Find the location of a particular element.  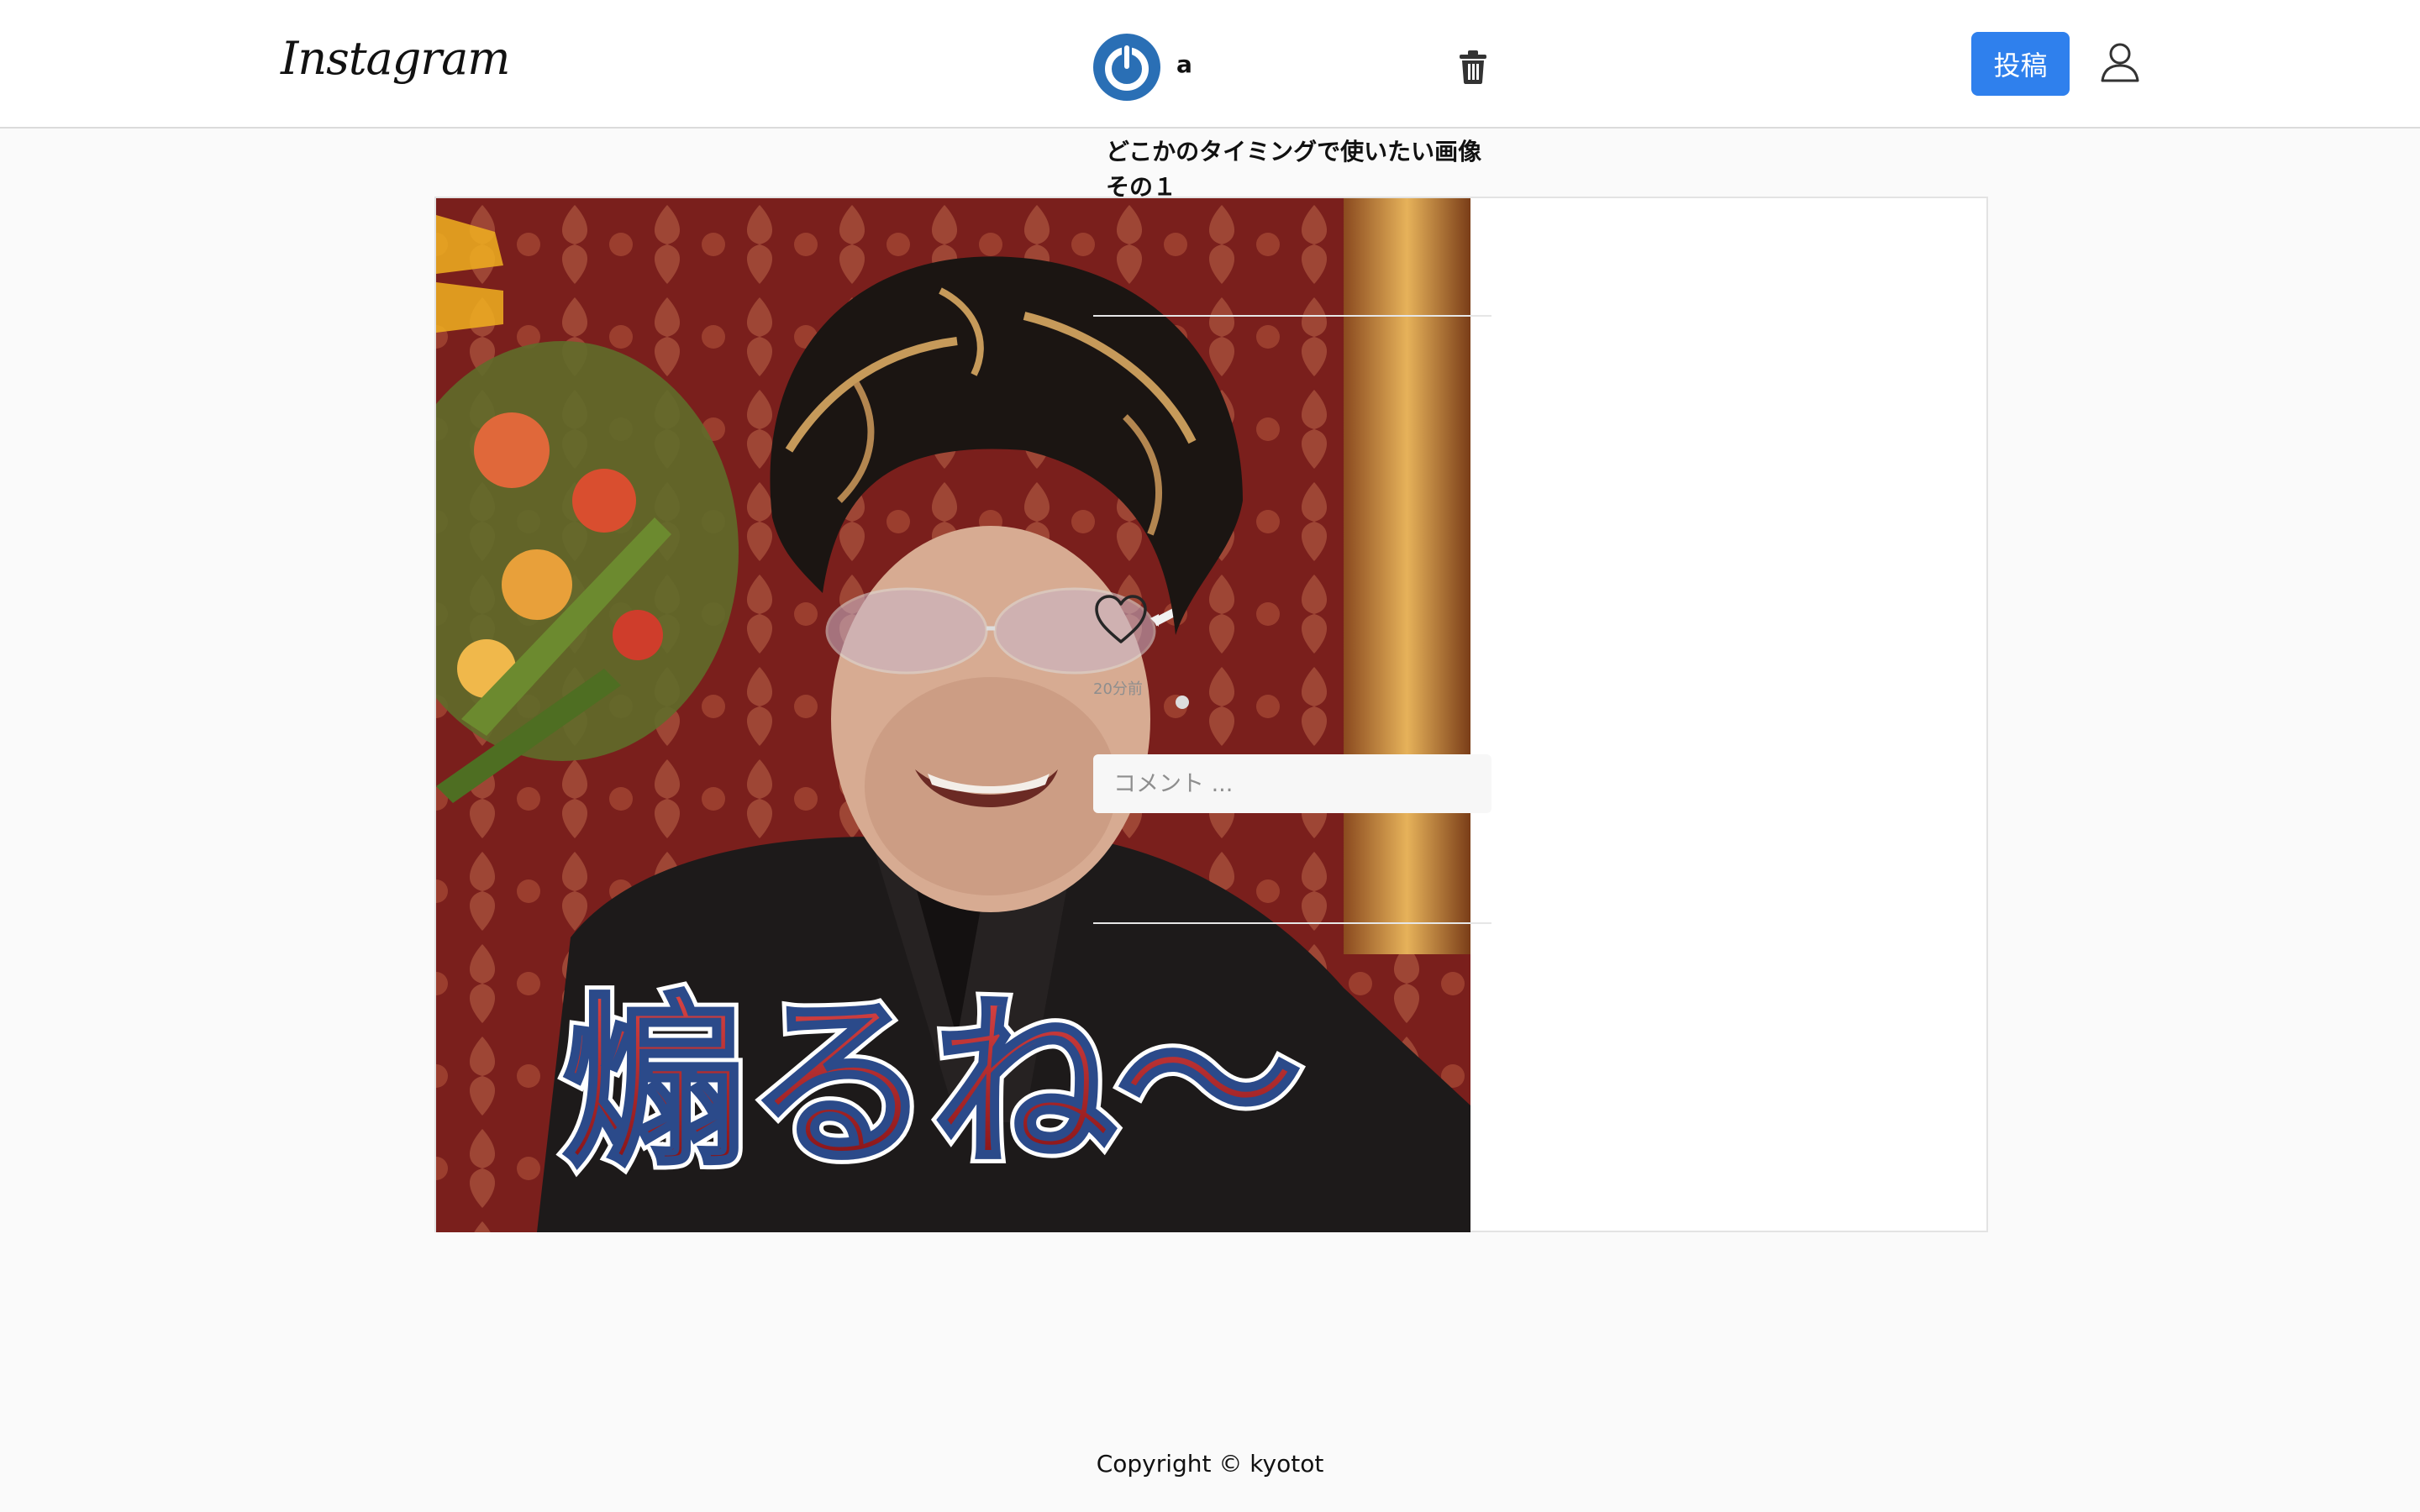

user-icon is located at coordinates (2120, 62).